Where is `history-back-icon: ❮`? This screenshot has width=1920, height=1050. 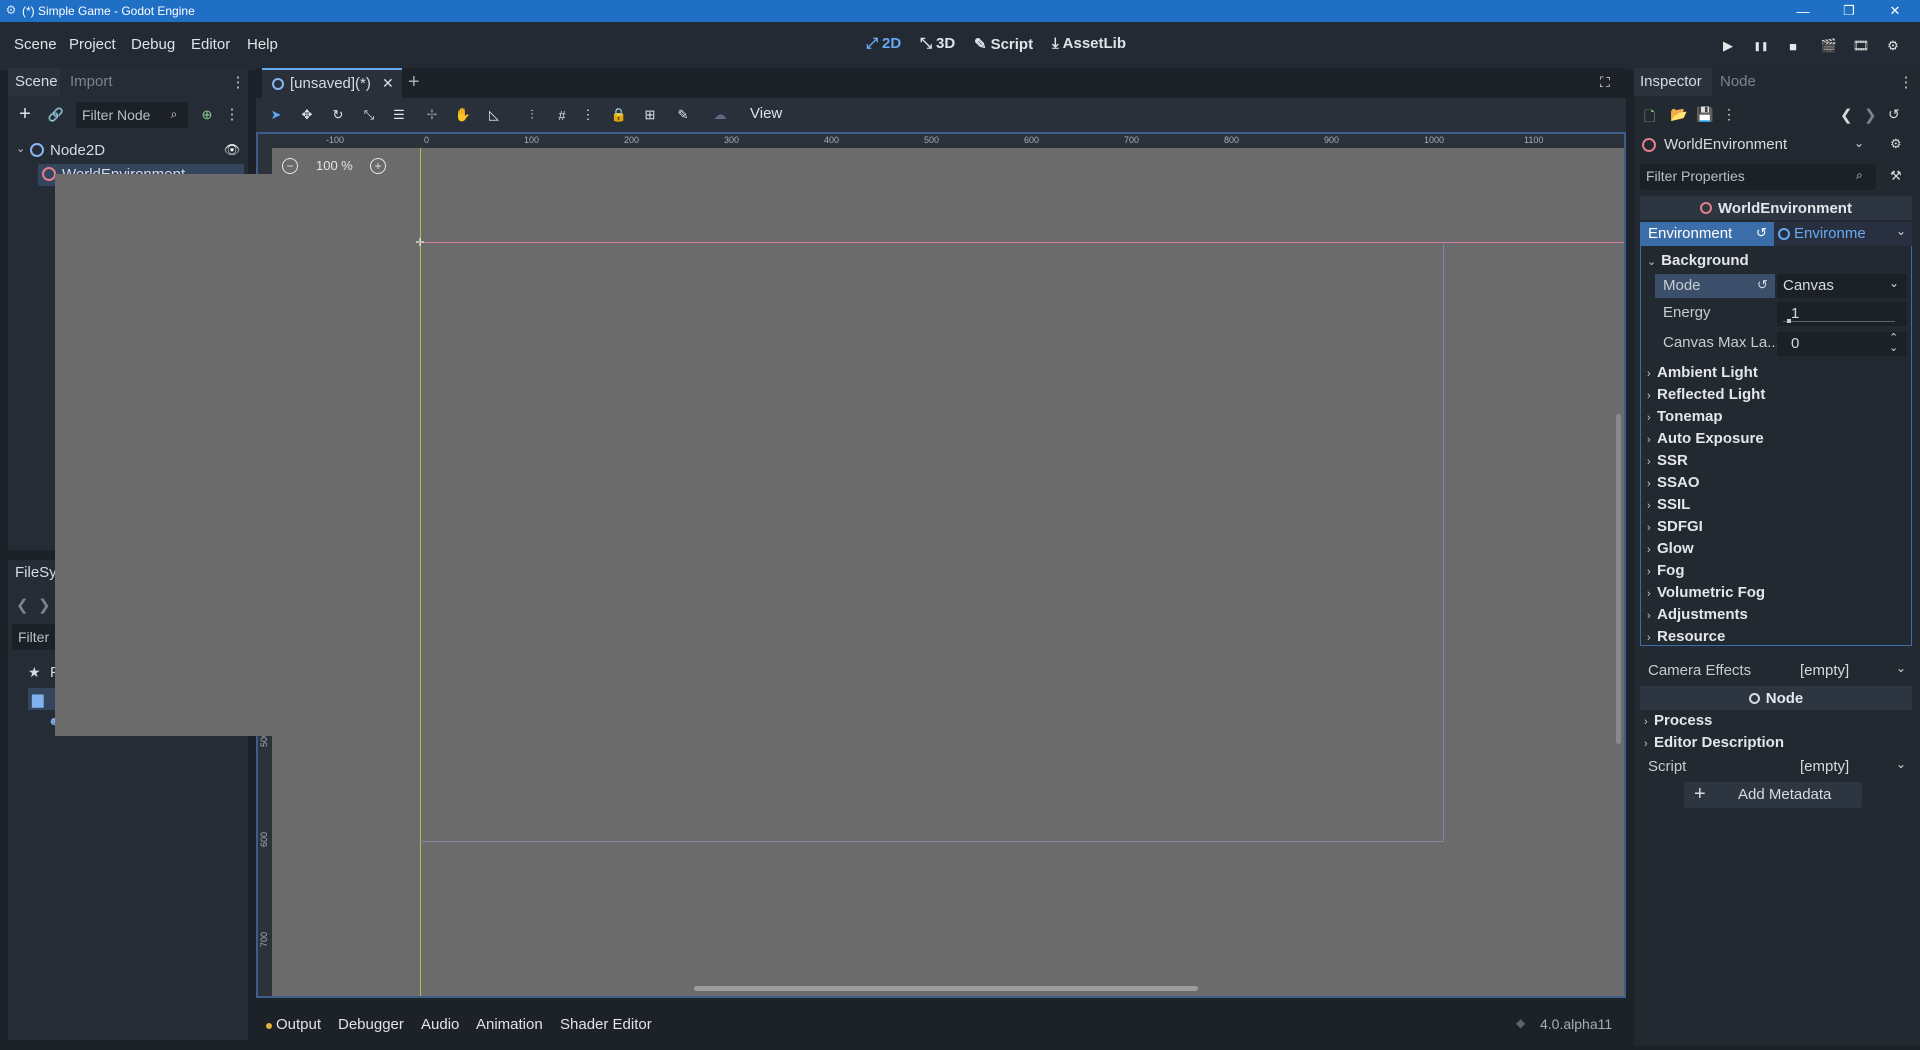 history-back-icon: ❮ is located at coordinates (1846, 115).